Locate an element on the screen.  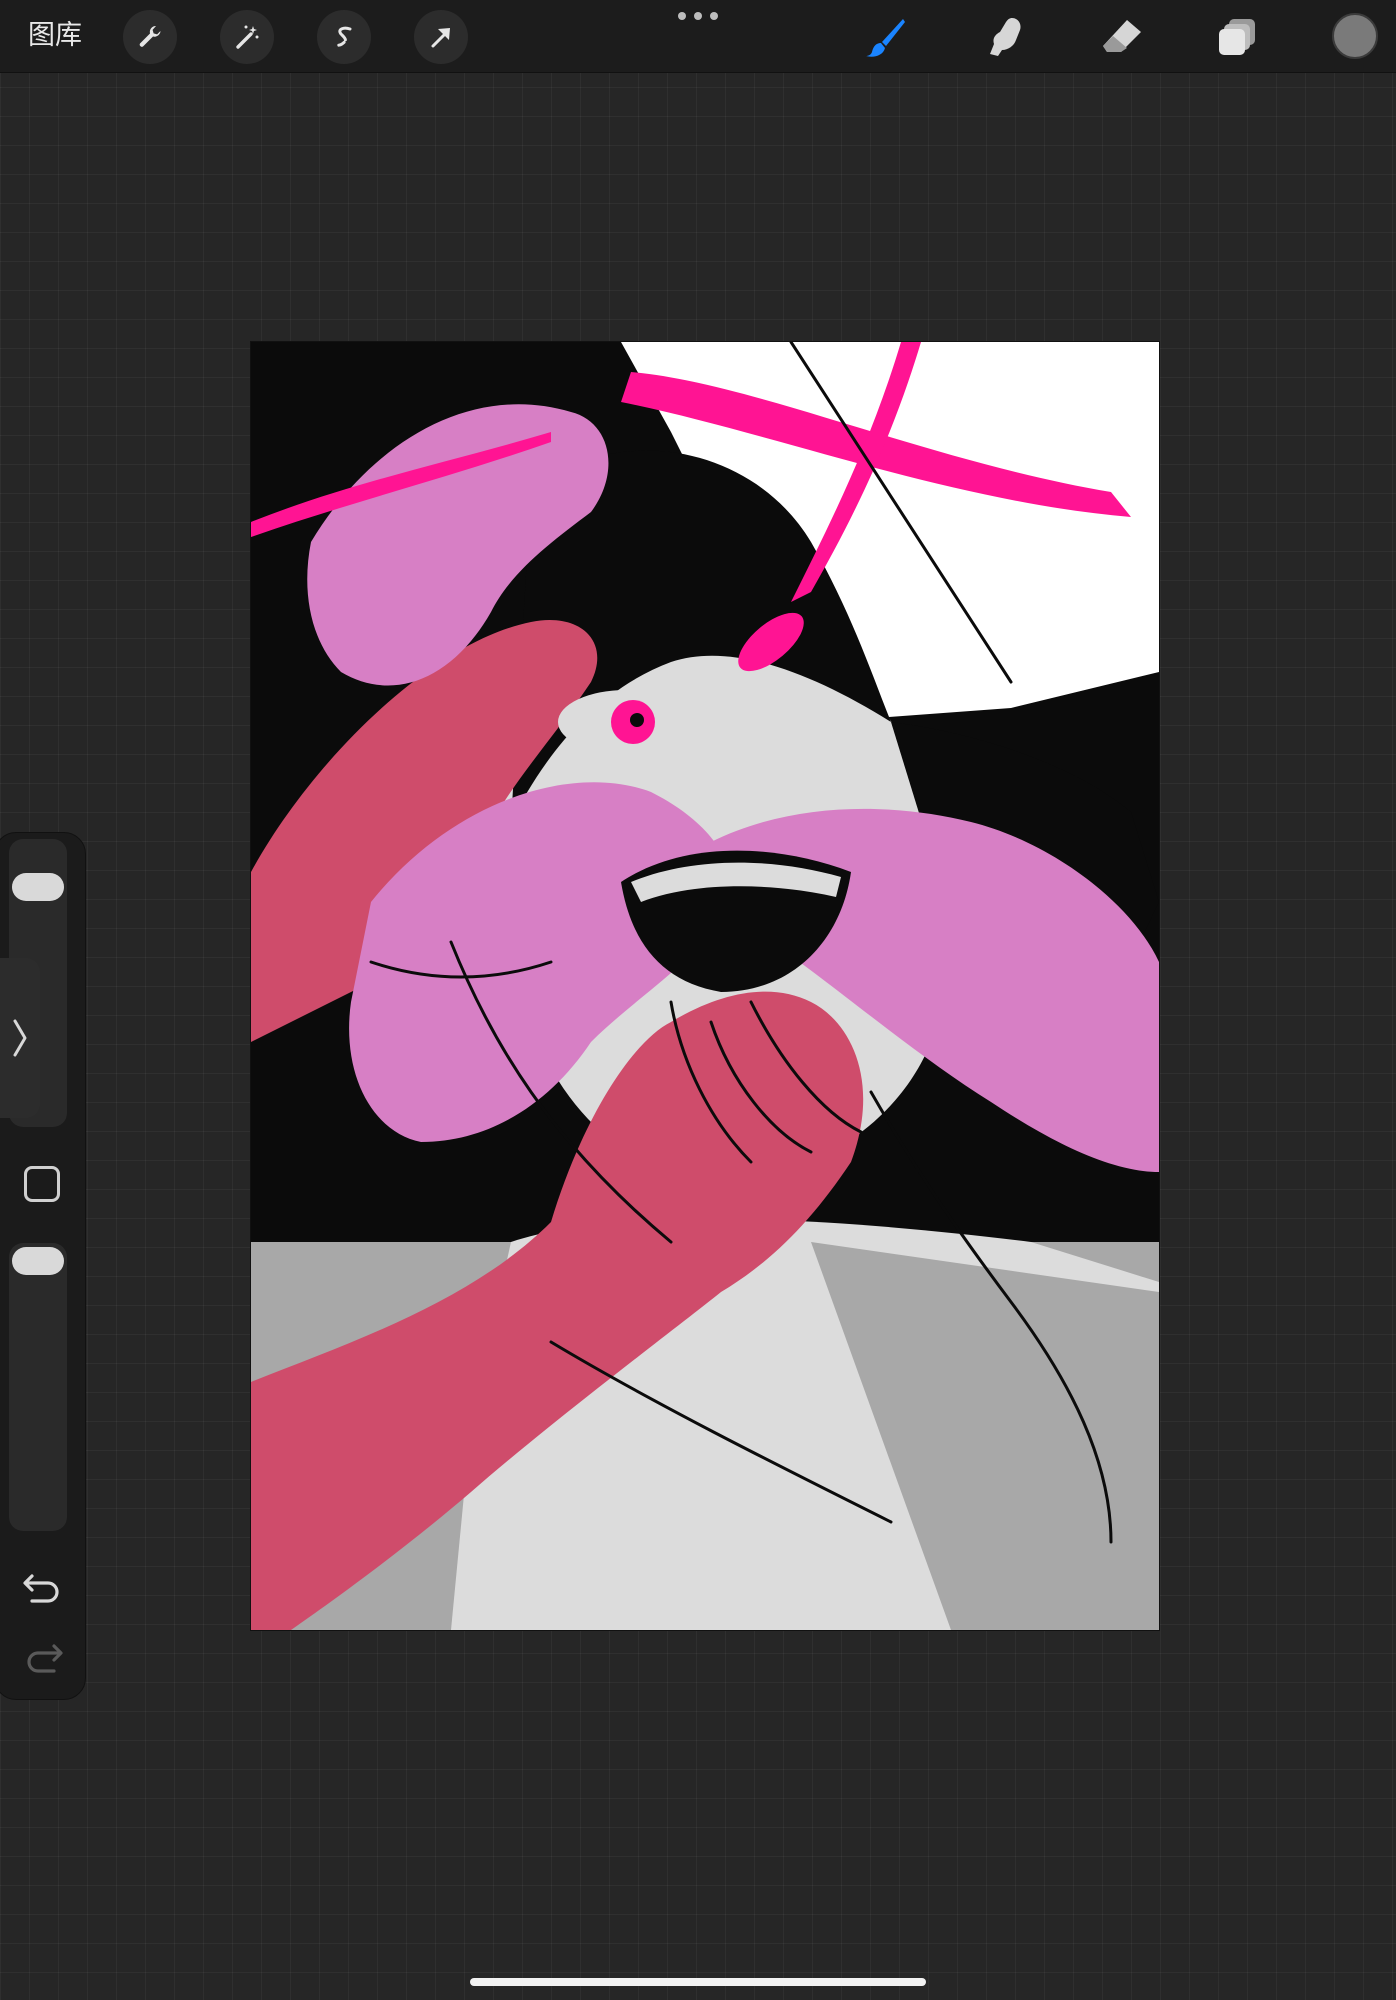
modify-button is located at coordinates (42, 1184).